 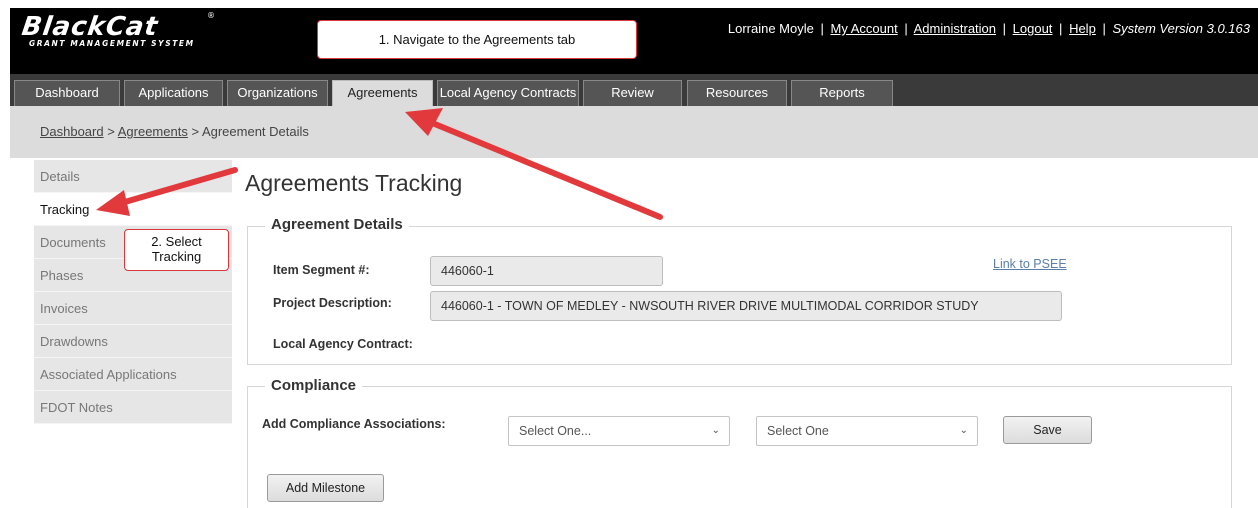 What do you see at coordinates (176, 241) in the screenshot?
I see `callout-step-2-line-1: 2. Select` at bounding box center [176, 241].